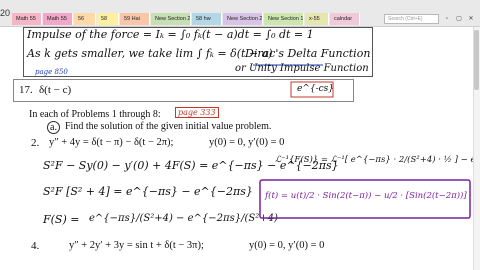  Describe the element at coordinates (27, 19) in the screenshot. I see `tab-0: Math 55` at that location.